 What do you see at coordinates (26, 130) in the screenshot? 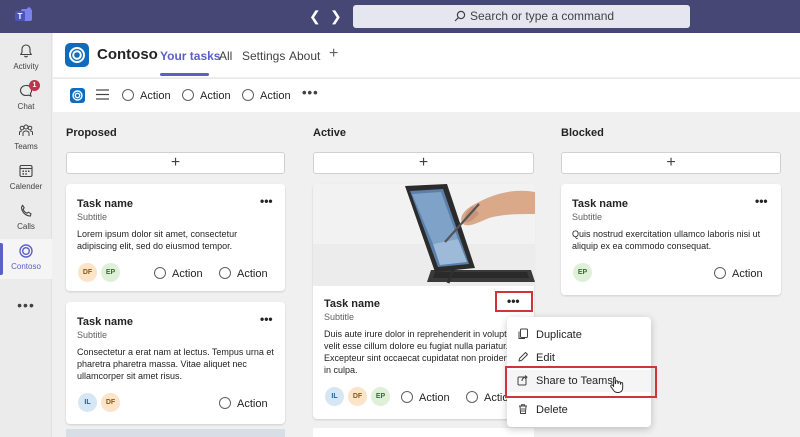
I see `teams-icon` at bounding box center [26, 130].